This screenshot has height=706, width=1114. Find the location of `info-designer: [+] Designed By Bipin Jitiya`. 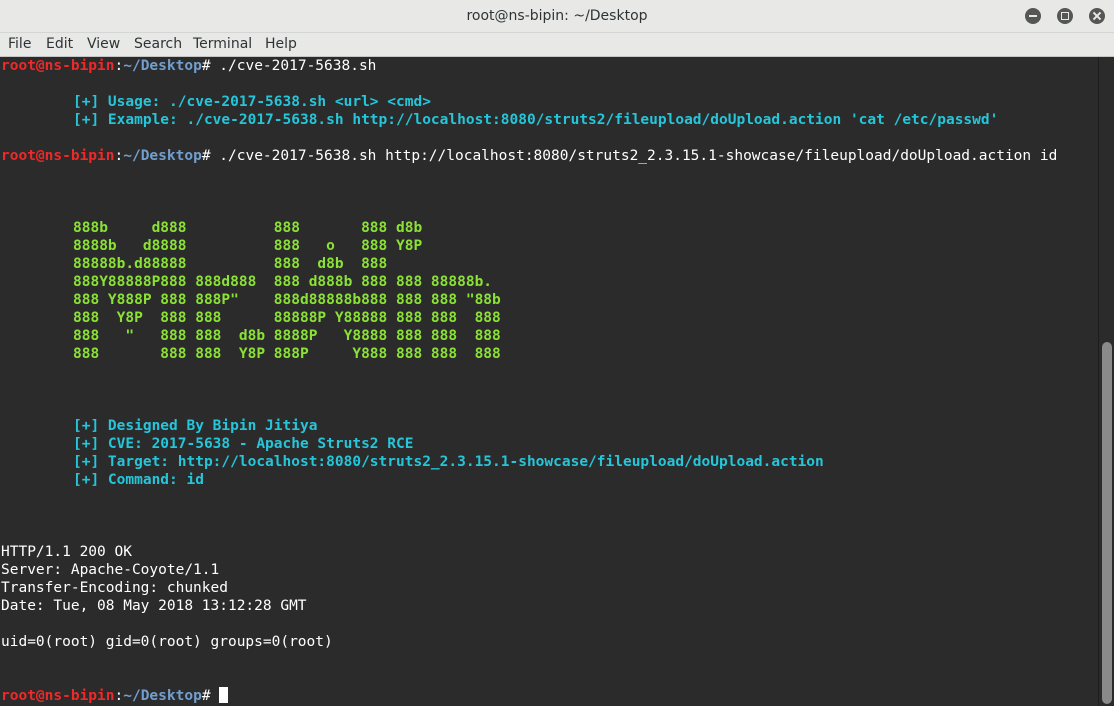

info-designer: [+] Designed By Bipin Jitiya is located at coordinates (195, 426).